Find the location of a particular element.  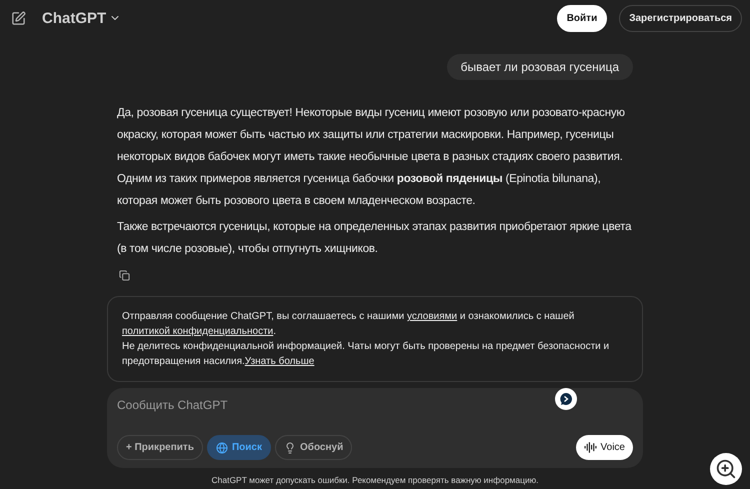

tool-button: Обоснуй is located at coordinates (313, 447).